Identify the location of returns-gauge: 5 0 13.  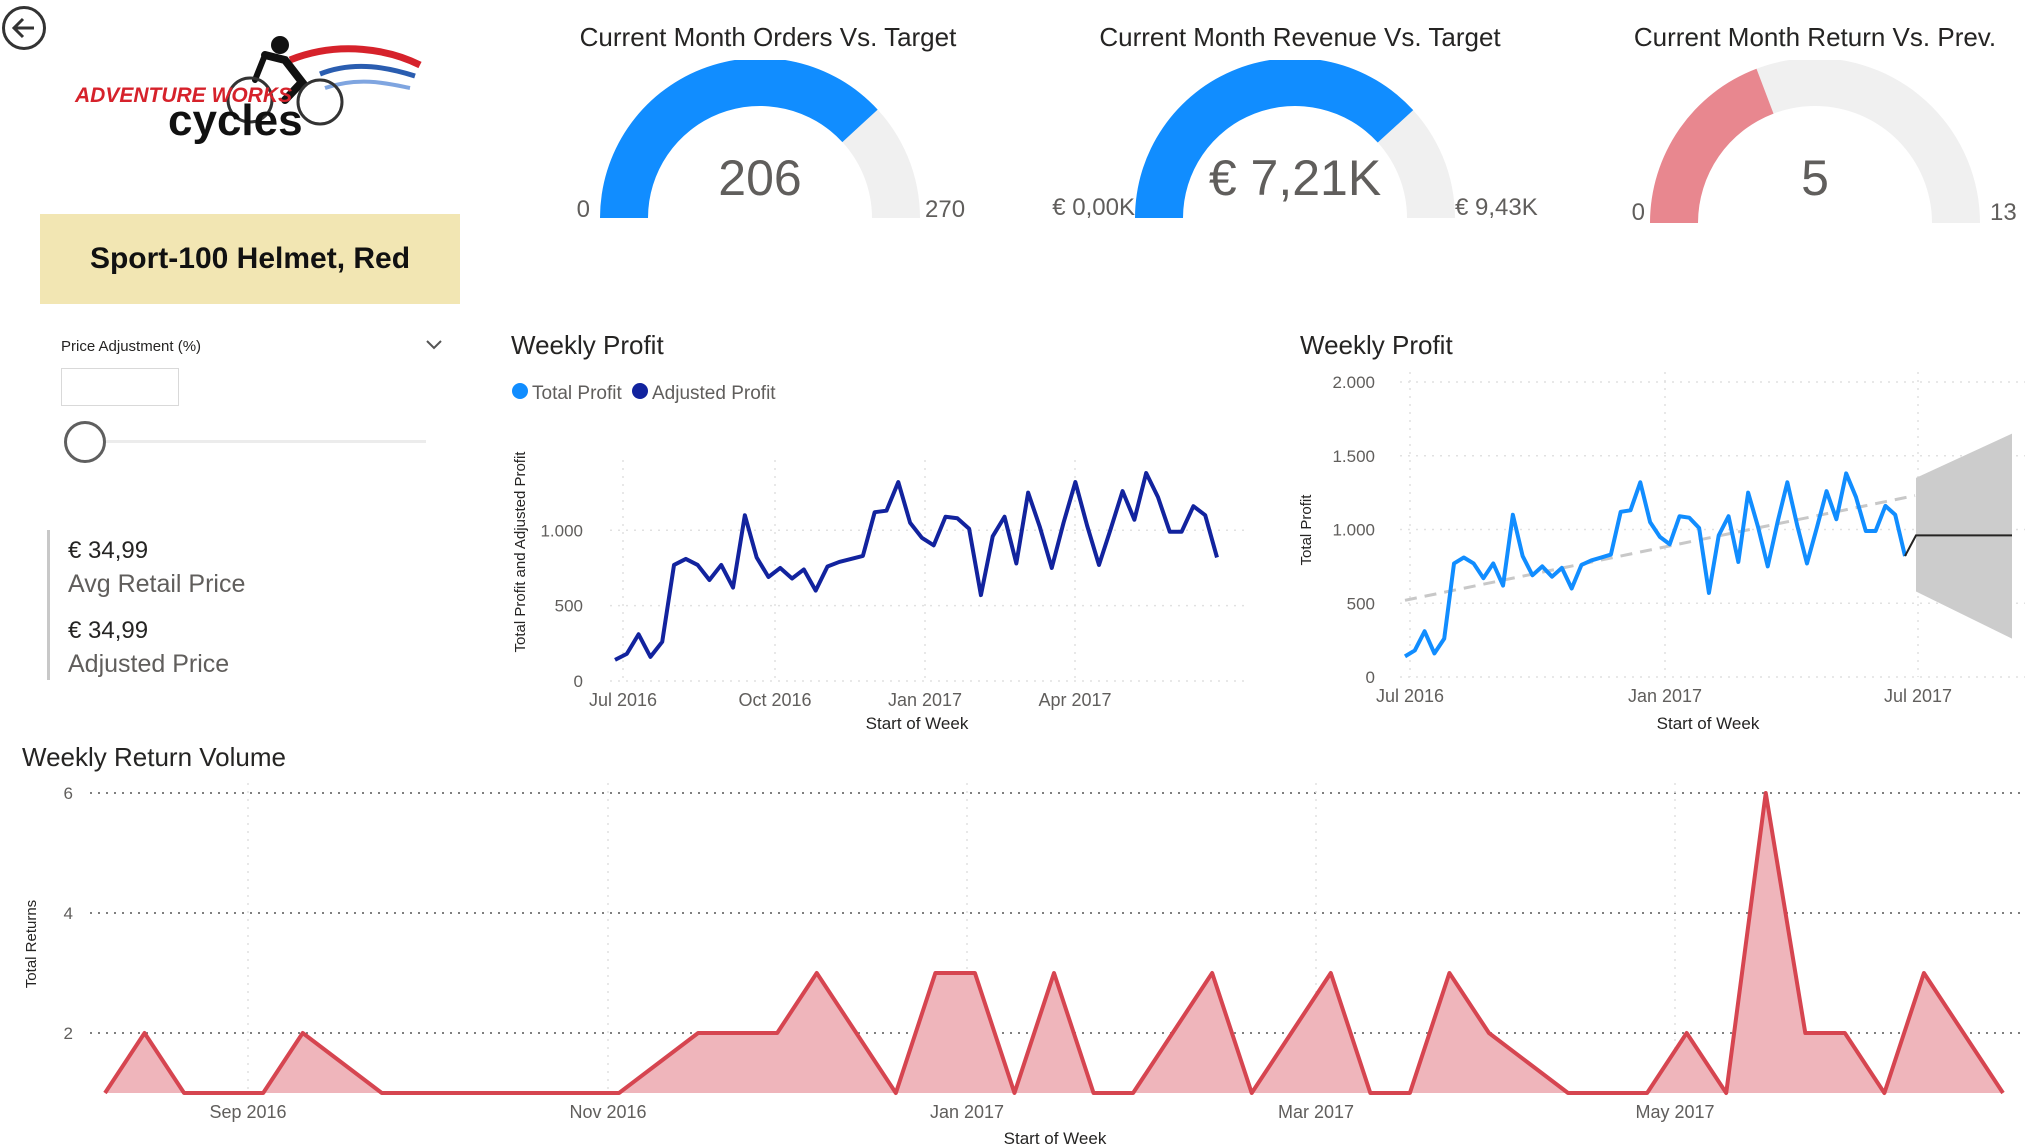
(1824, 143).